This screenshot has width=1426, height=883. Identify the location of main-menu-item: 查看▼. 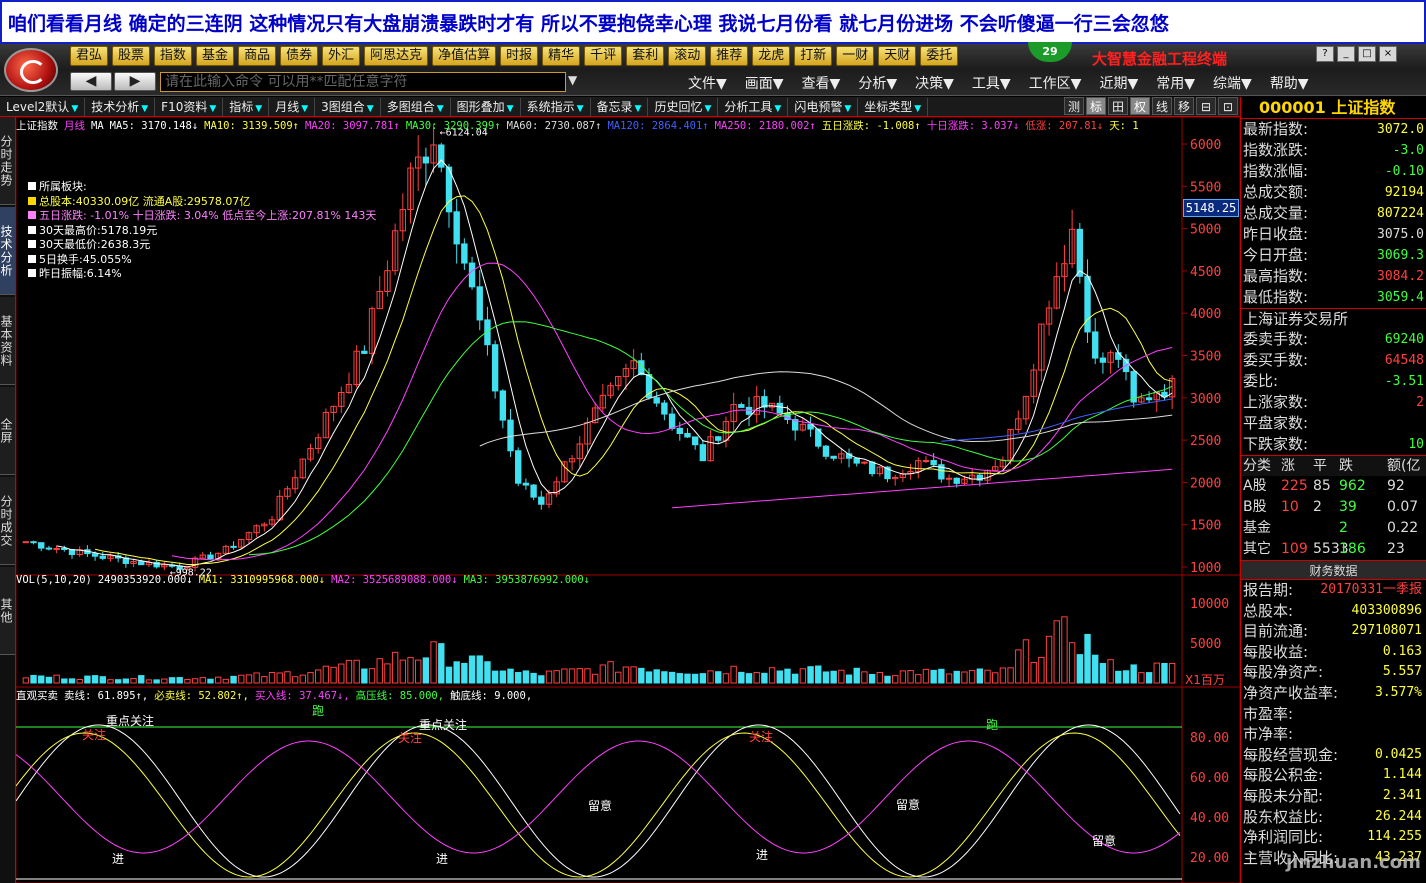
(821, 83).